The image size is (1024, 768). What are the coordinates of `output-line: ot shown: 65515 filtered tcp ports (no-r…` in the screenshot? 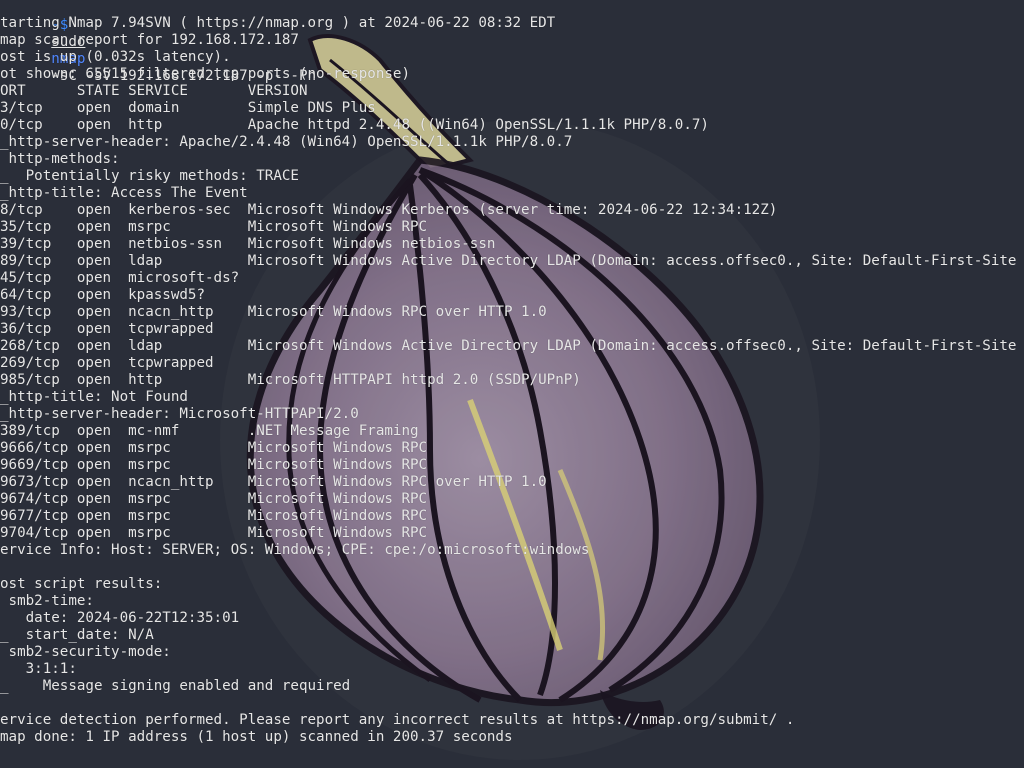 It's located at (205, 74).